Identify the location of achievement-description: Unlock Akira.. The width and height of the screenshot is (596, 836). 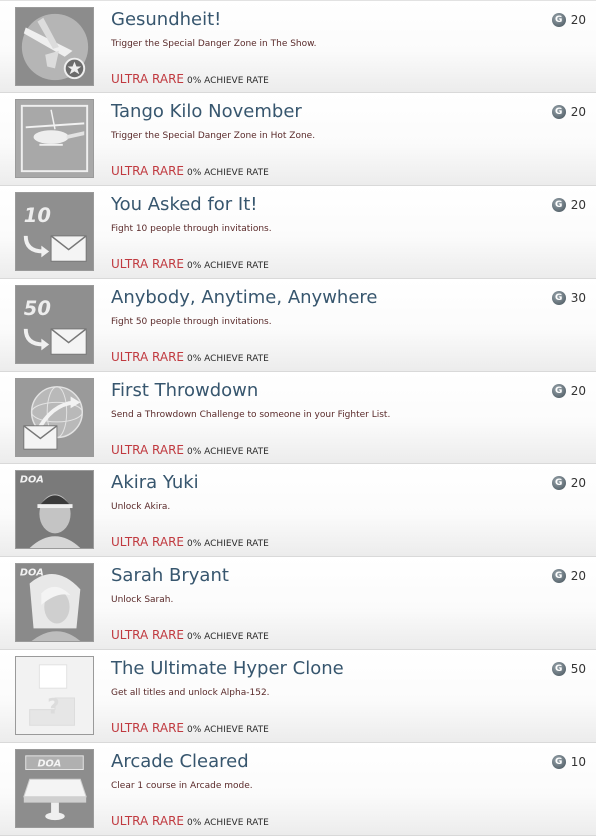
(141, 507).